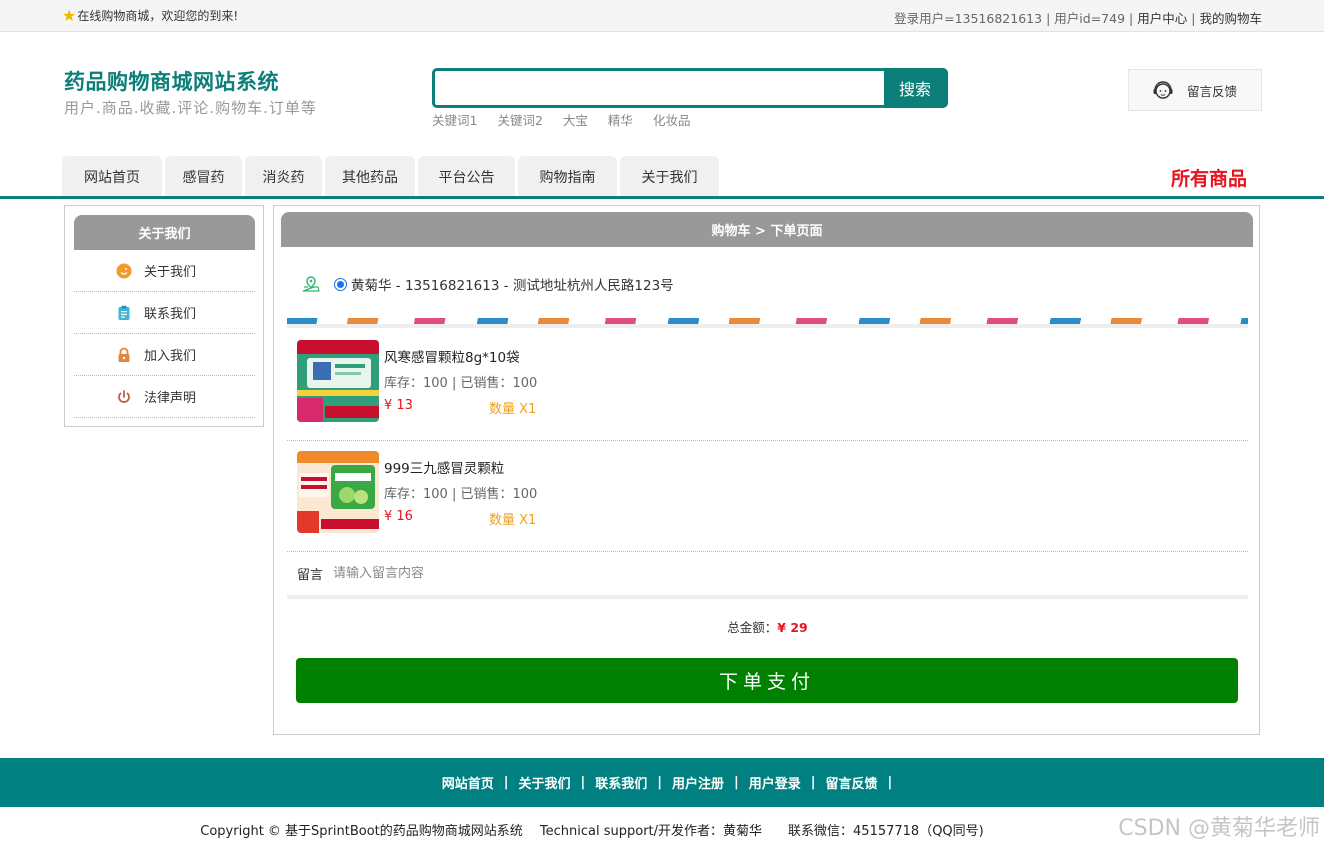  What do you see at coordinates (164, 232) in the screenshot?
I see `sidebar-title: 关于我们` at bounding box center [164, 232].